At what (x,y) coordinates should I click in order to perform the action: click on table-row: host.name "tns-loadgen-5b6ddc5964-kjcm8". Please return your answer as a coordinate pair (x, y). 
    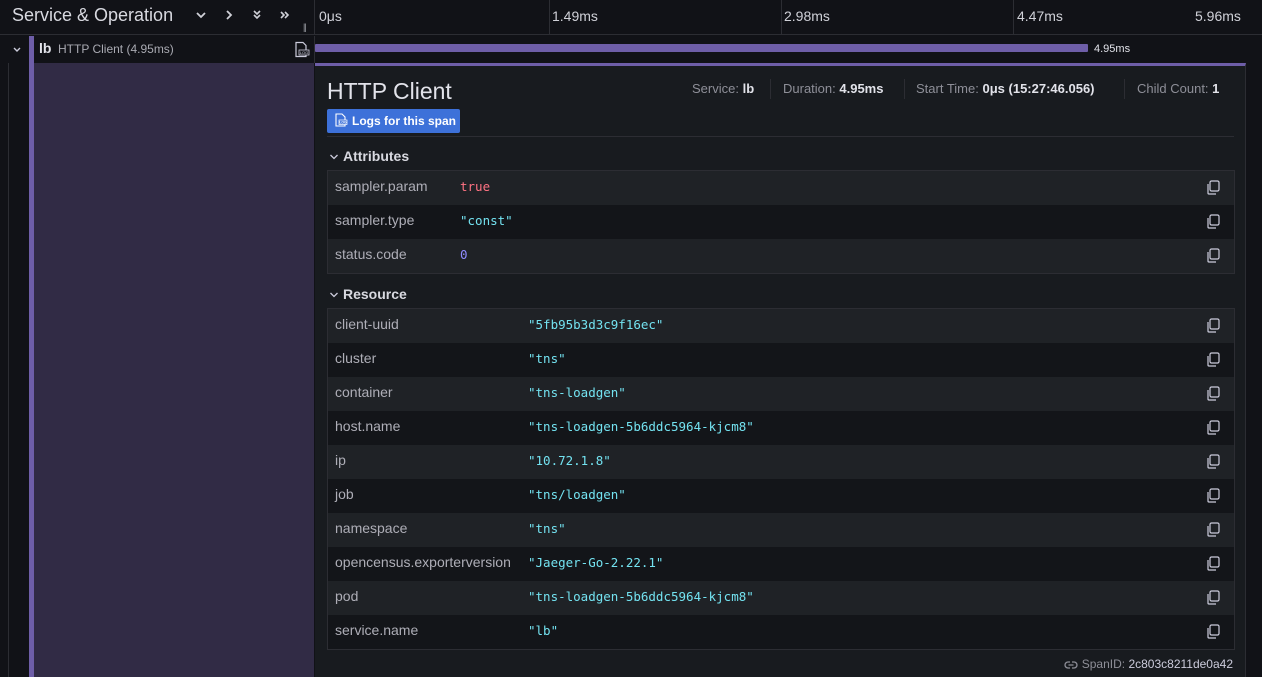
    Looking at the image, I should click on (781, 428).